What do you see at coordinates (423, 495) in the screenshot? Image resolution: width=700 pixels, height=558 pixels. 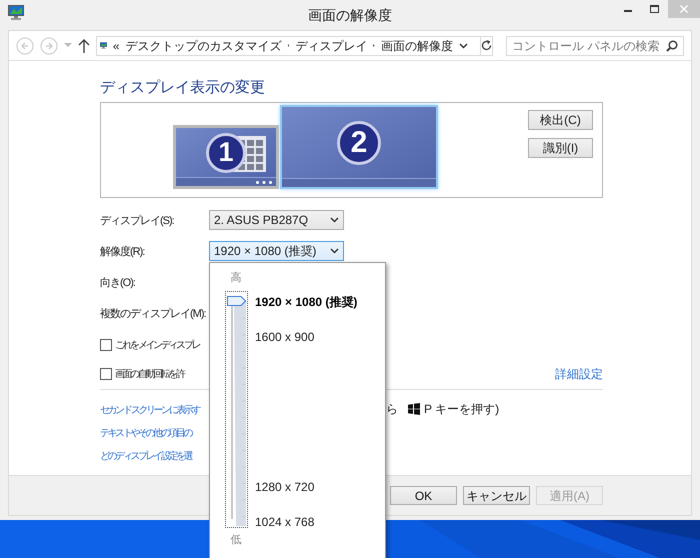 I see `dialog-button: OK` at bounding box center [423, 495].